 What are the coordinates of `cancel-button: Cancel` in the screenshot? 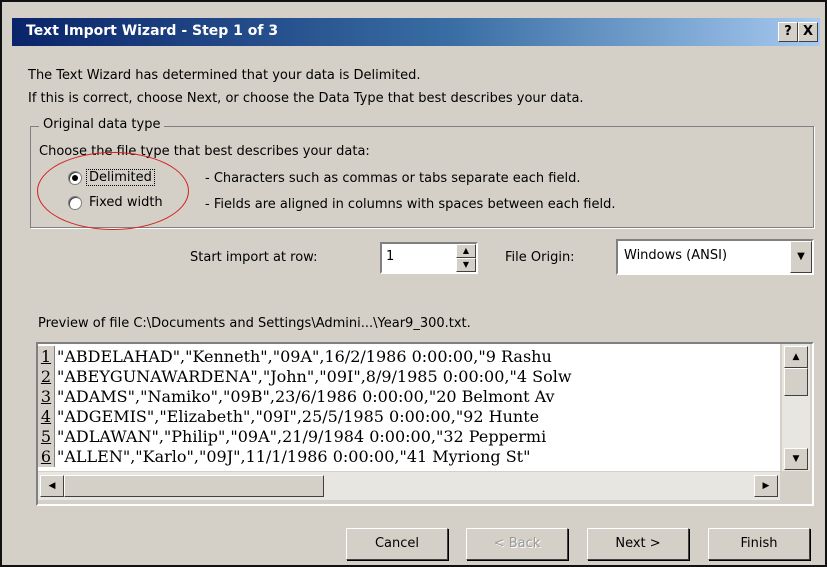 It's located at (397, 544).